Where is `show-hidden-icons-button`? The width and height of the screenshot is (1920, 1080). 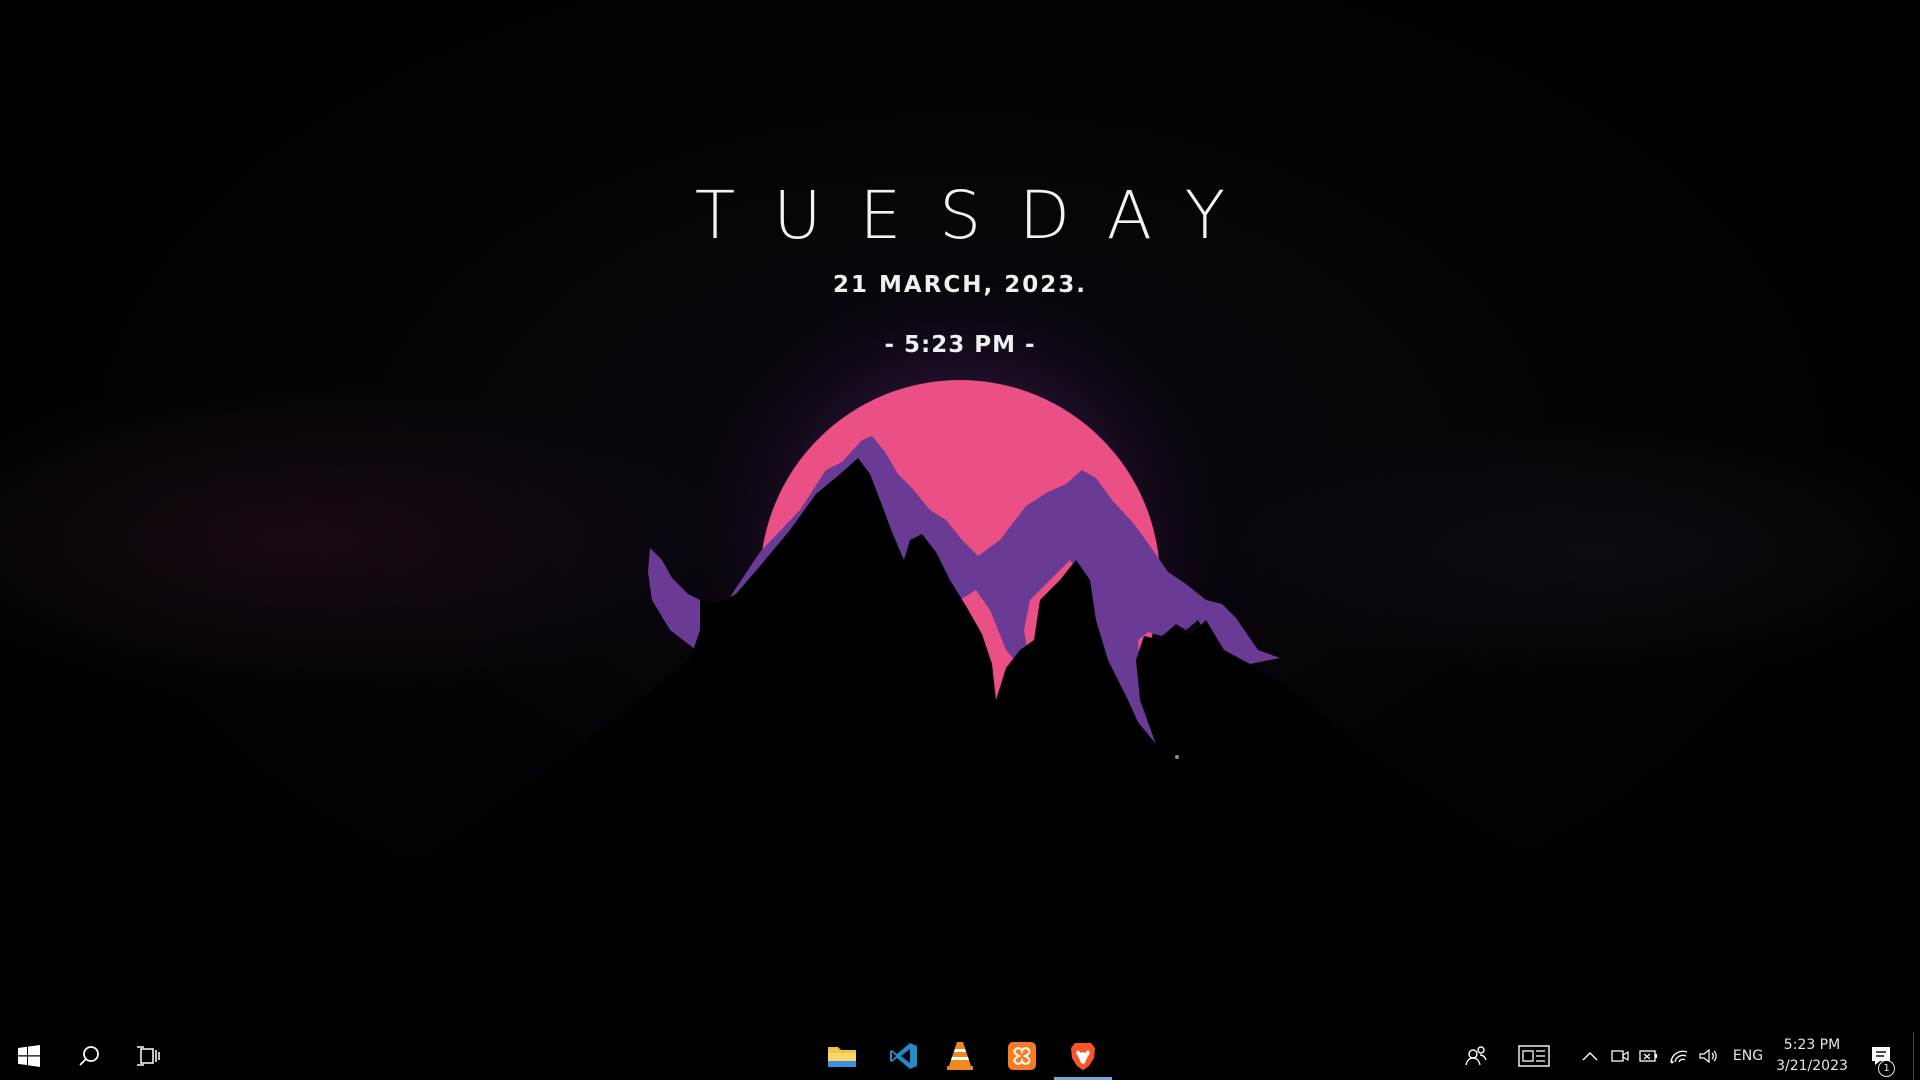
show-hidden-icons-button is located at coordinates (1590, 1056).